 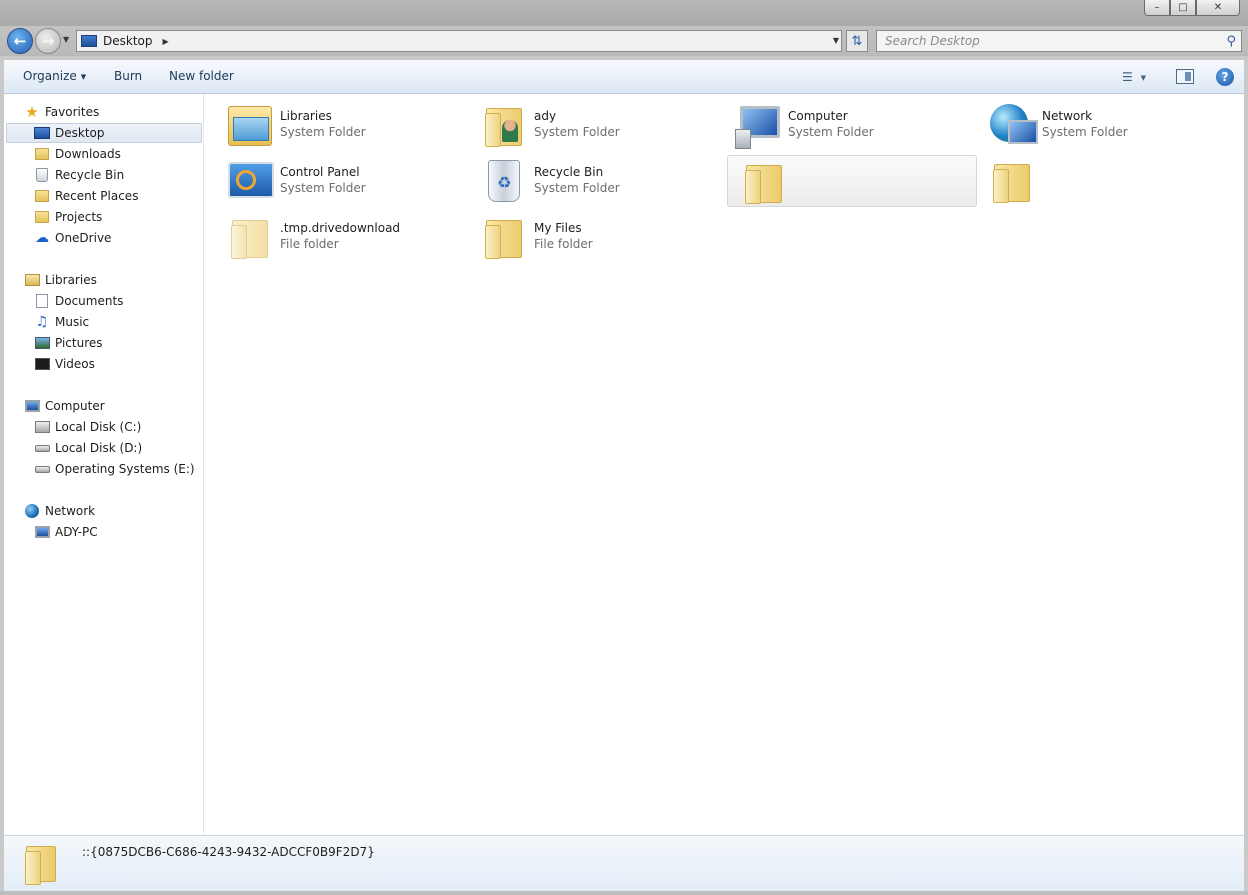 What do you see at coordinates (201, 76) in the screenshot?
I see `new-folder-button: New folder` at bounding box center [201, 76].